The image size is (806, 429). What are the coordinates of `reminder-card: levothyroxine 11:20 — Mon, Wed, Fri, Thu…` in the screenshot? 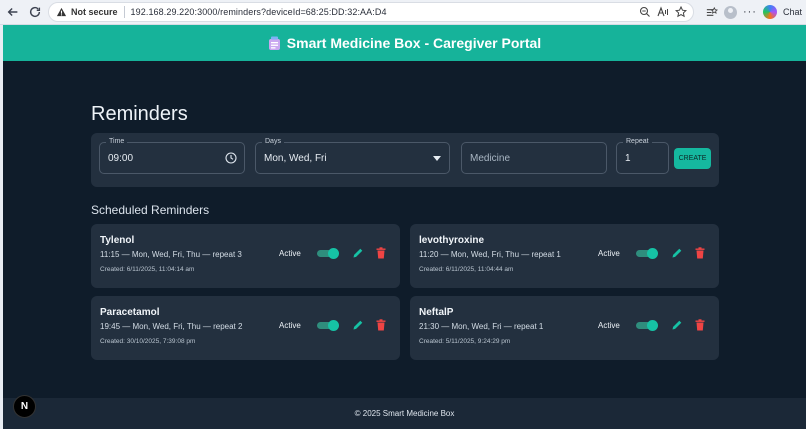 It's located at (564, 256).